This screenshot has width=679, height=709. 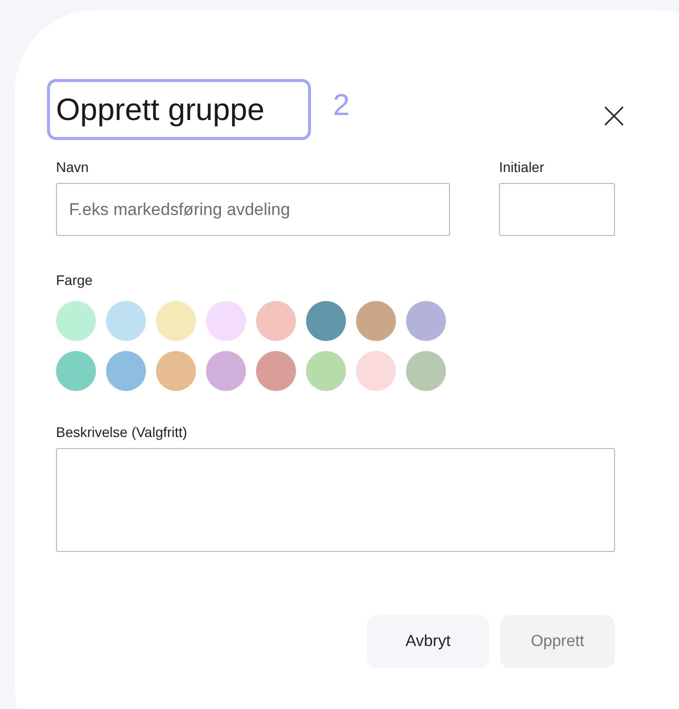 What do you see at coordinates (557, 209) in the screenshot?
I see `text-field` at bounding box center [557, 209].